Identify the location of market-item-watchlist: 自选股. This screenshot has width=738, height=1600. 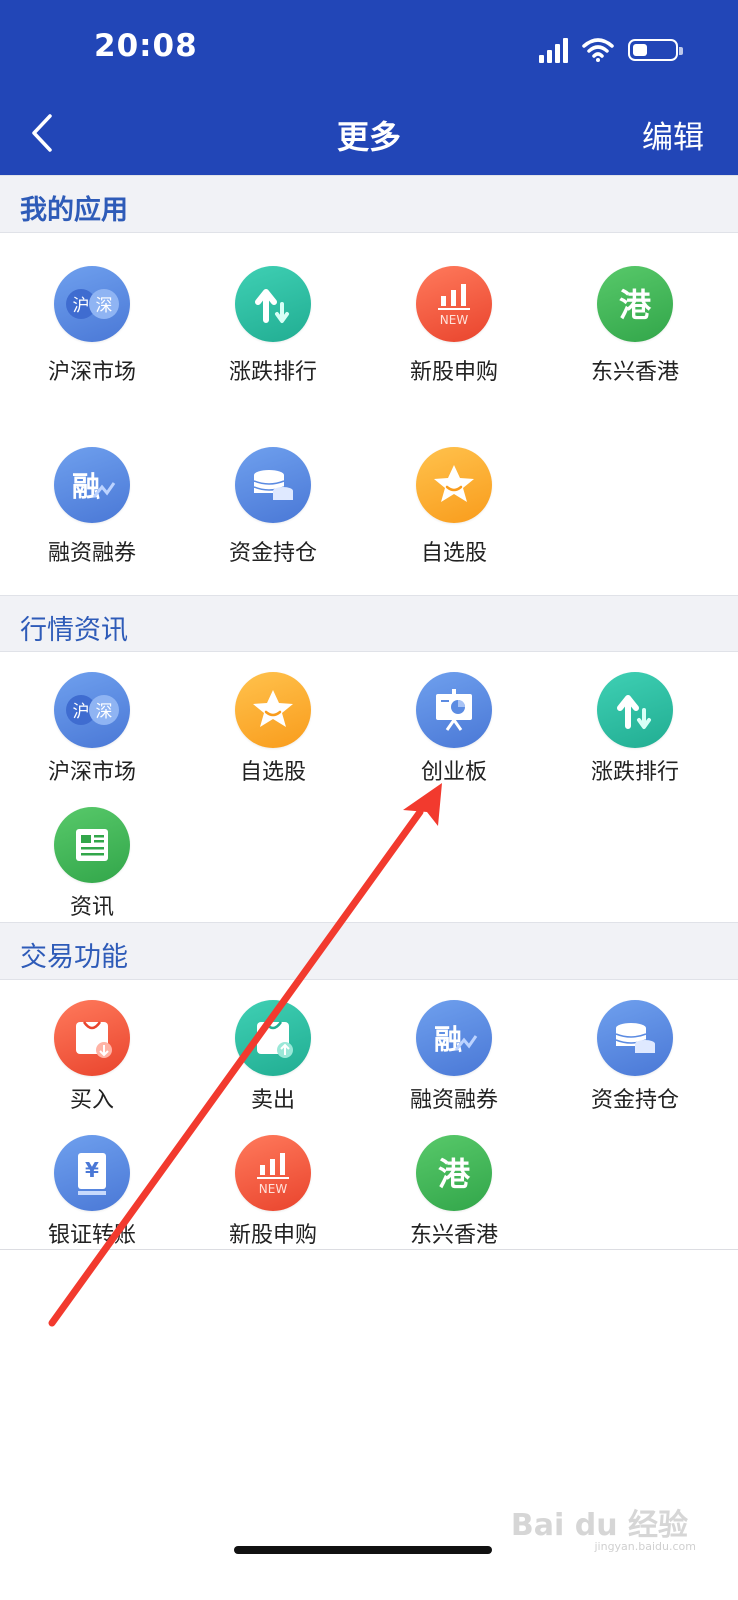
(273, 729).